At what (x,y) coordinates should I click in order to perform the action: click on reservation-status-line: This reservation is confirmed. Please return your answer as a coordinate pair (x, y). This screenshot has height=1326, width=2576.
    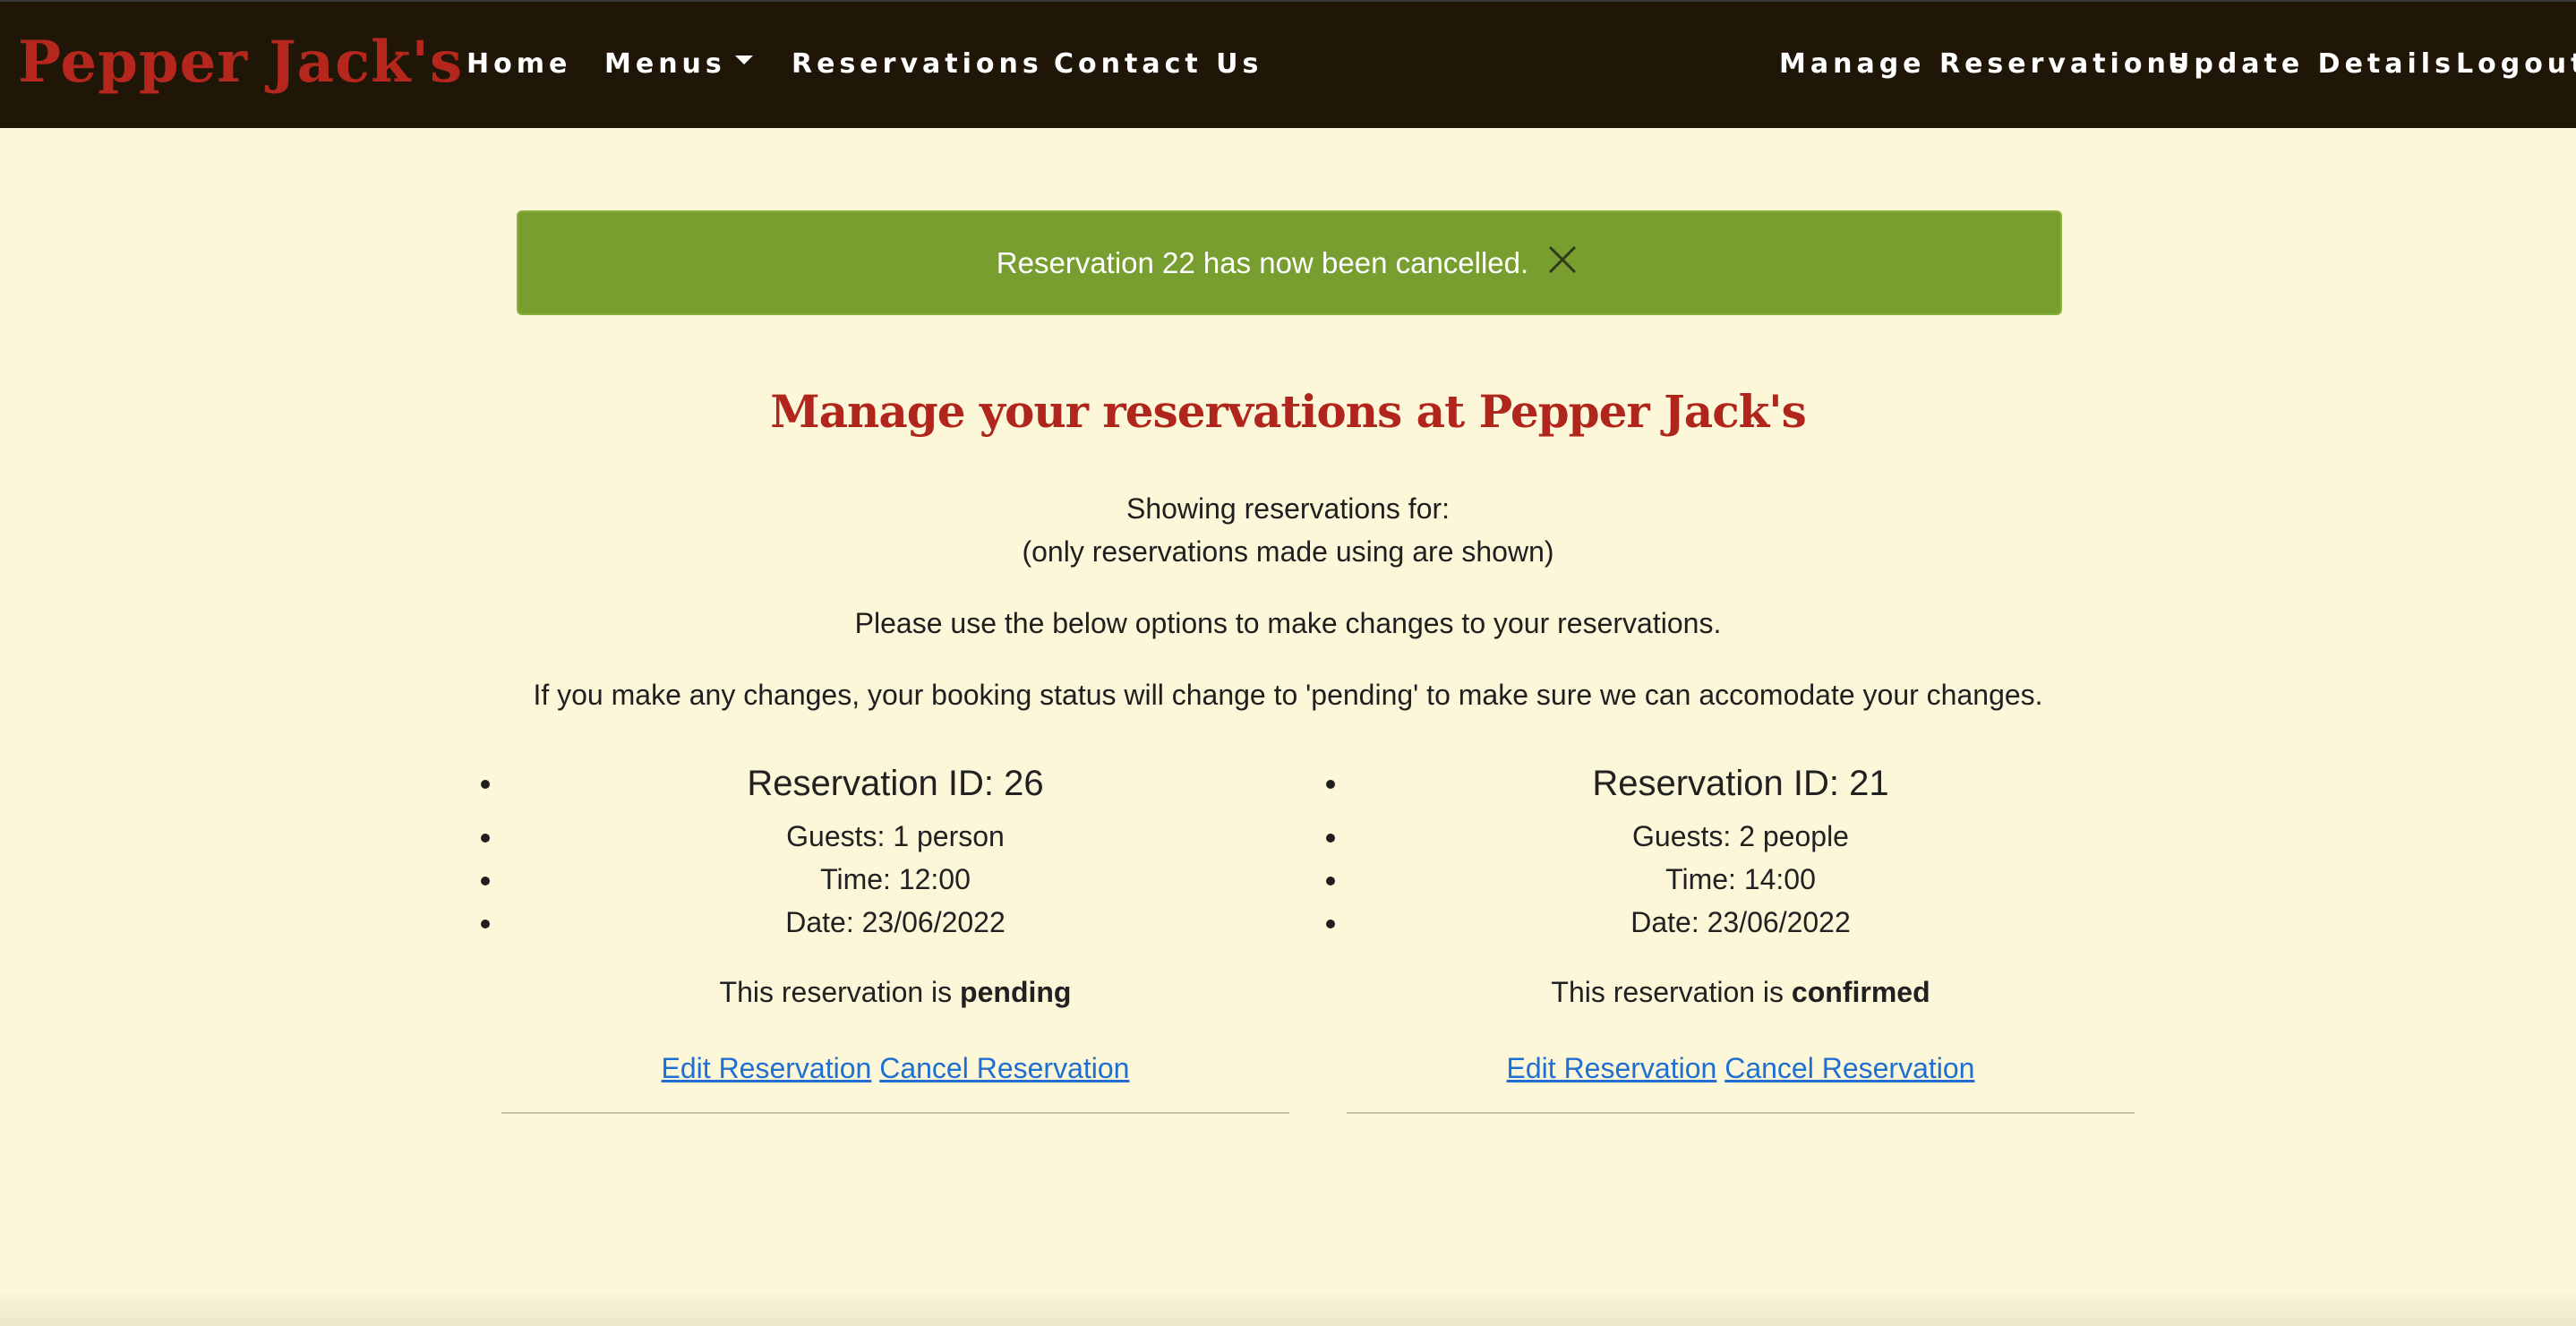
    Looking at the image, I should click on (1741, 993).